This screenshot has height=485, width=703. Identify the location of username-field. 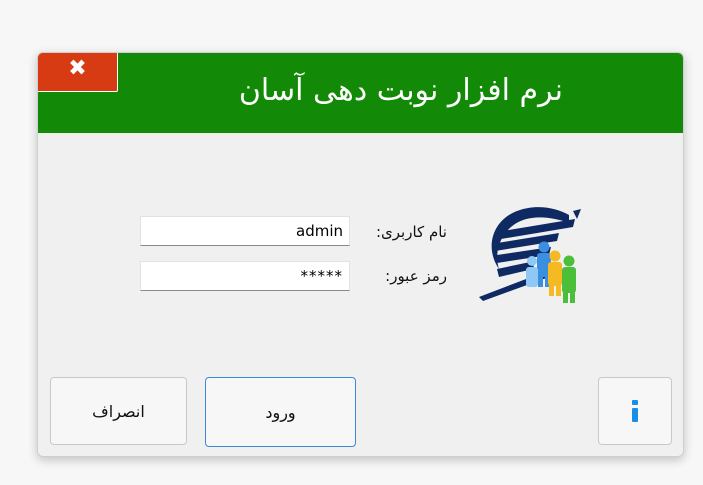
(245, 231).